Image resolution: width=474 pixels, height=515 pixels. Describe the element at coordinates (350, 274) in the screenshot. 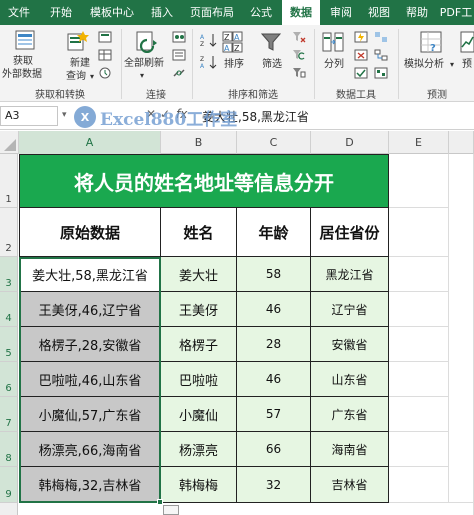

I see `cell-province: 黑龙江省` at that location.